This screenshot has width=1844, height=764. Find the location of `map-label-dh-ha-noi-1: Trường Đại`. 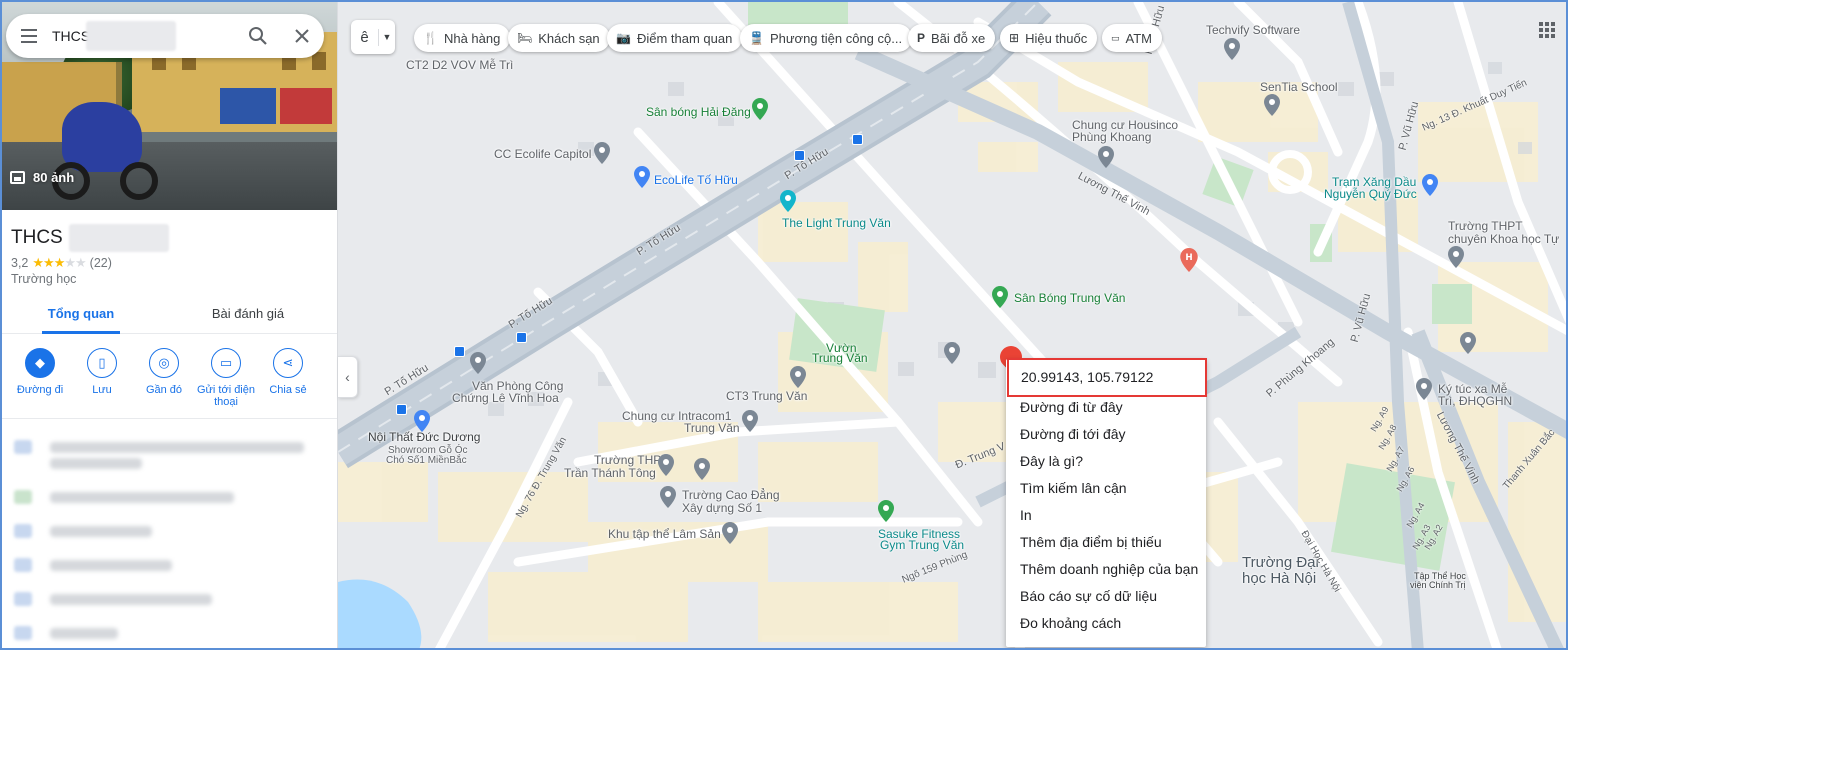

map-label-dh-ha-noi-1: Trường Đại is located at coordinates (1280, 562).